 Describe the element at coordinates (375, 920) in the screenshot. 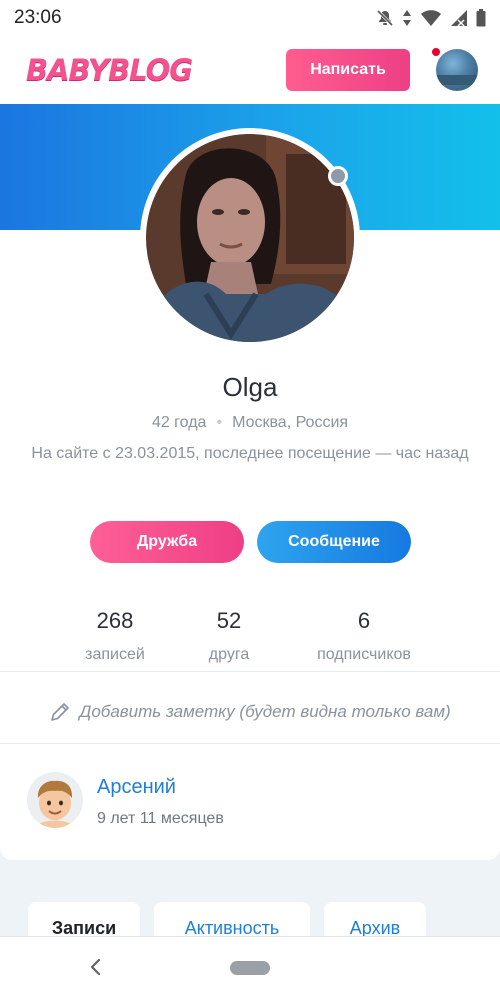

I see `tab-archive: Архив` at that location.